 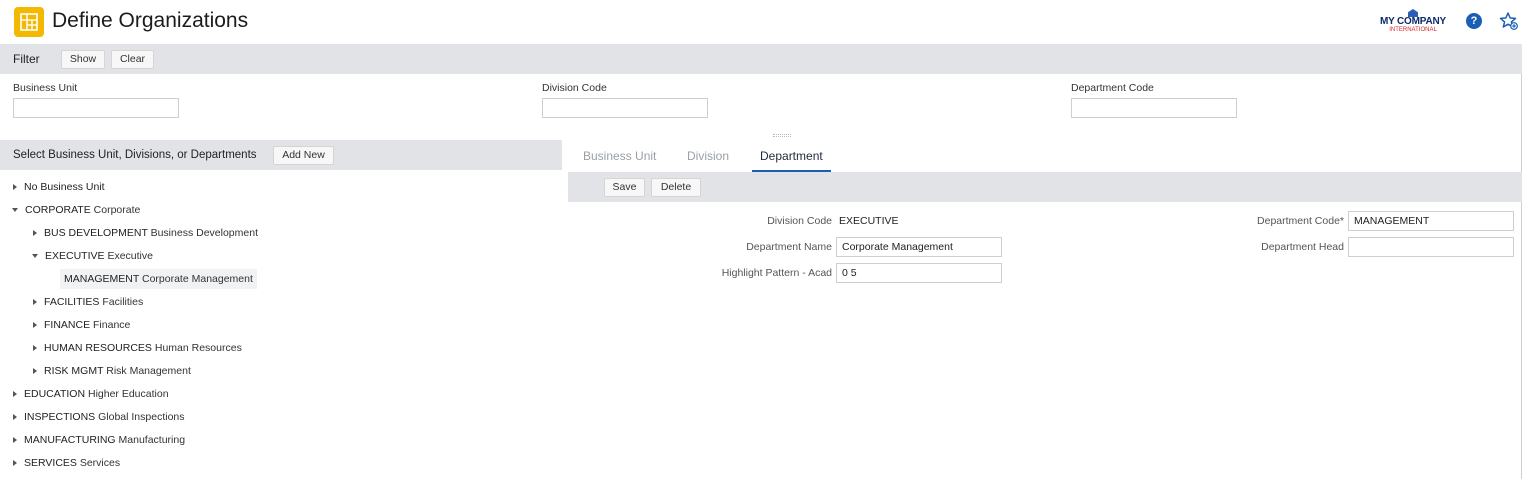 I want to click on show-button: Show, so click(x=83, y=59).